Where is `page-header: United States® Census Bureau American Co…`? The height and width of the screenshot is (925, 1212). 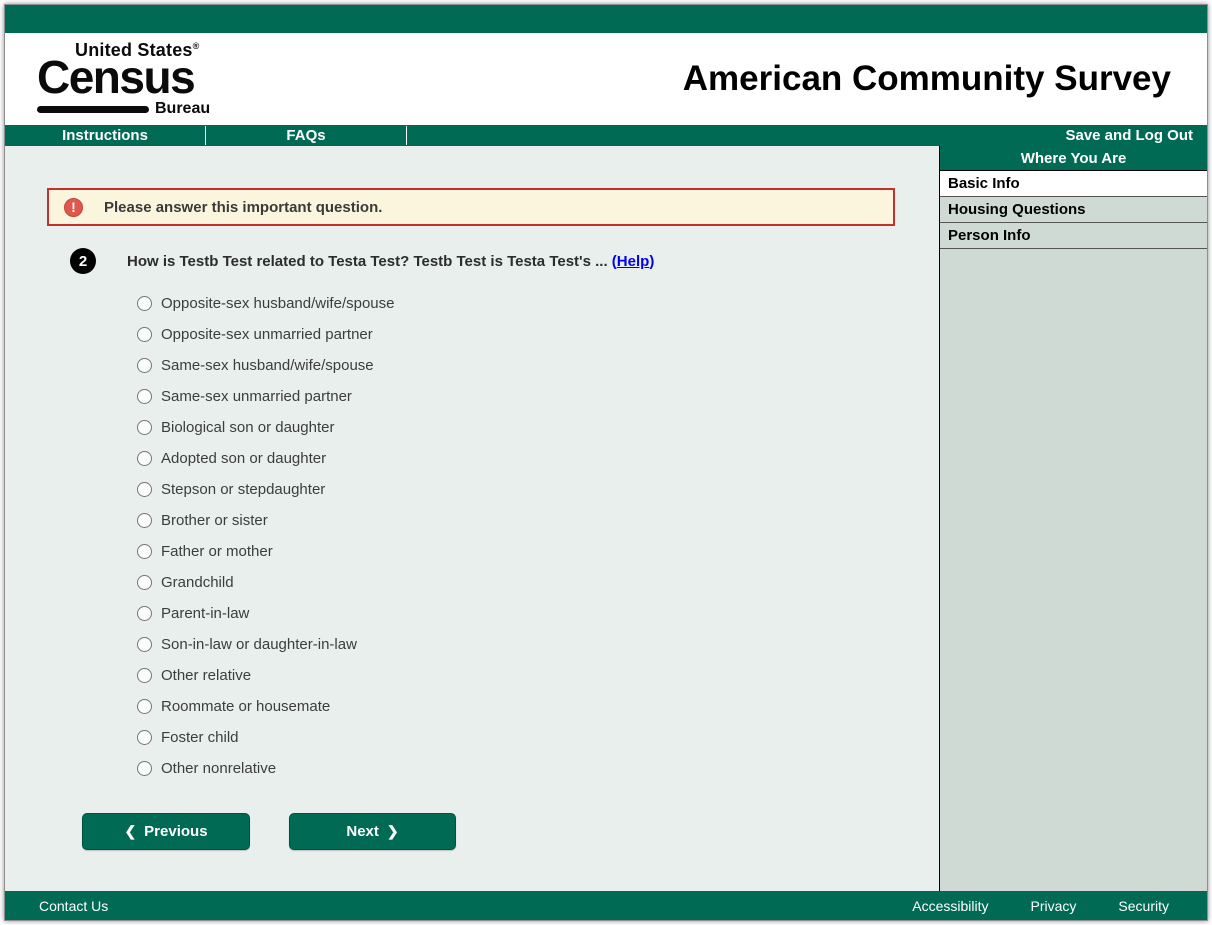 page-header: United States® Census Bureau American Co… is located at coordinates (606, 79).